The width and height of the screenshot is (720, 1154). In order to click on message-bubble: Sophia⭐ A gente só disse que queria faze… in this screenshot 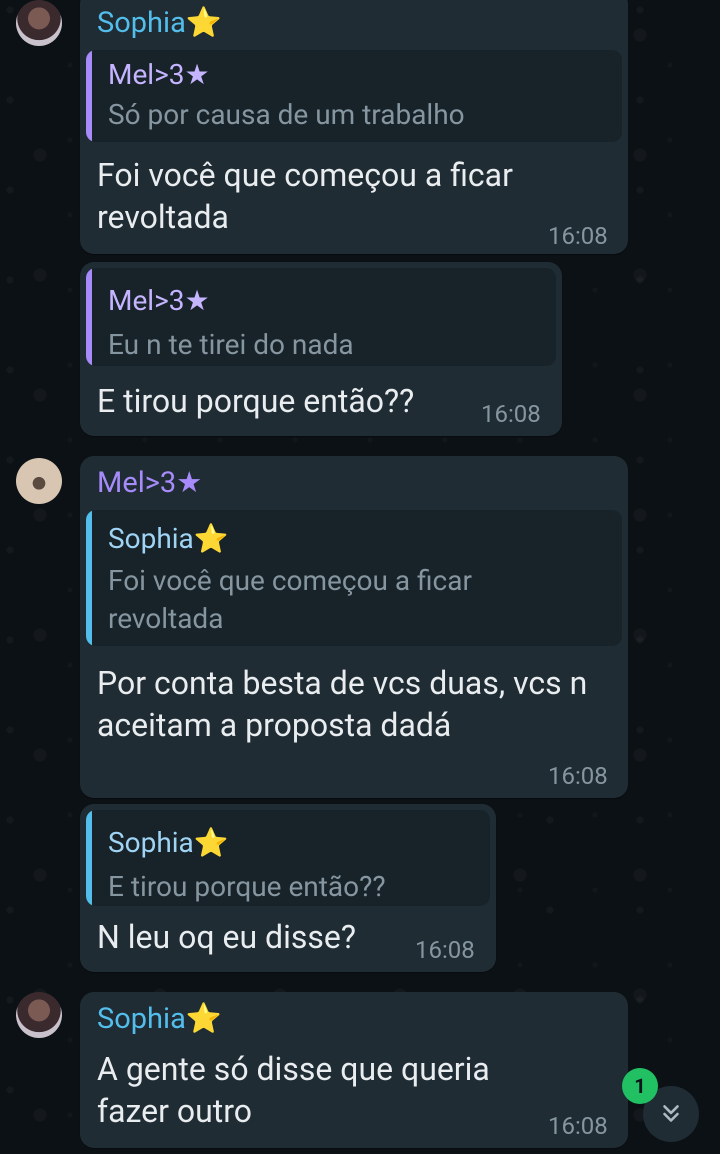, I will do `click(354, 1070)`.